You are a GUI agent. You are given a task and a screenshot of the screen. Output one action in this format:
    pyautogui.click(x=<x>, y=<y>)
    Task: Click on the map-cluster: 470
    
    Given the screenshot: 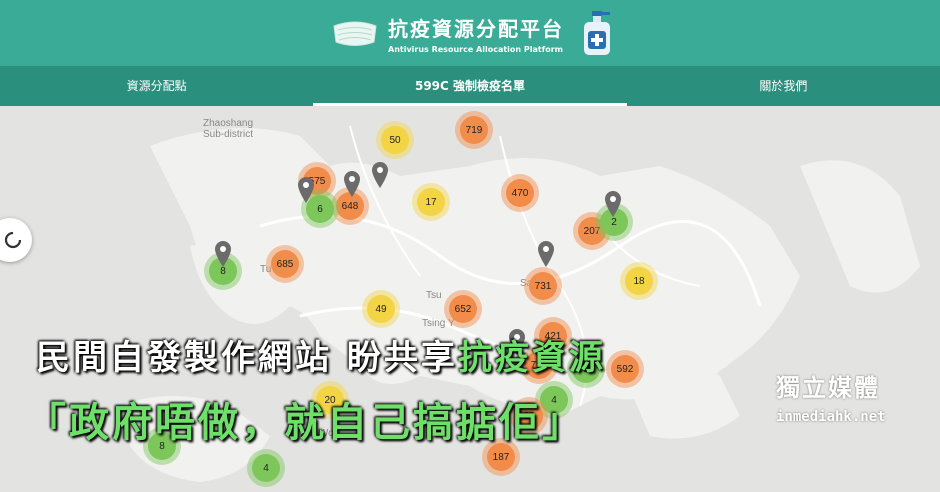 What is the action you would take?
    pyautogui.click(x=520, y=193)
    